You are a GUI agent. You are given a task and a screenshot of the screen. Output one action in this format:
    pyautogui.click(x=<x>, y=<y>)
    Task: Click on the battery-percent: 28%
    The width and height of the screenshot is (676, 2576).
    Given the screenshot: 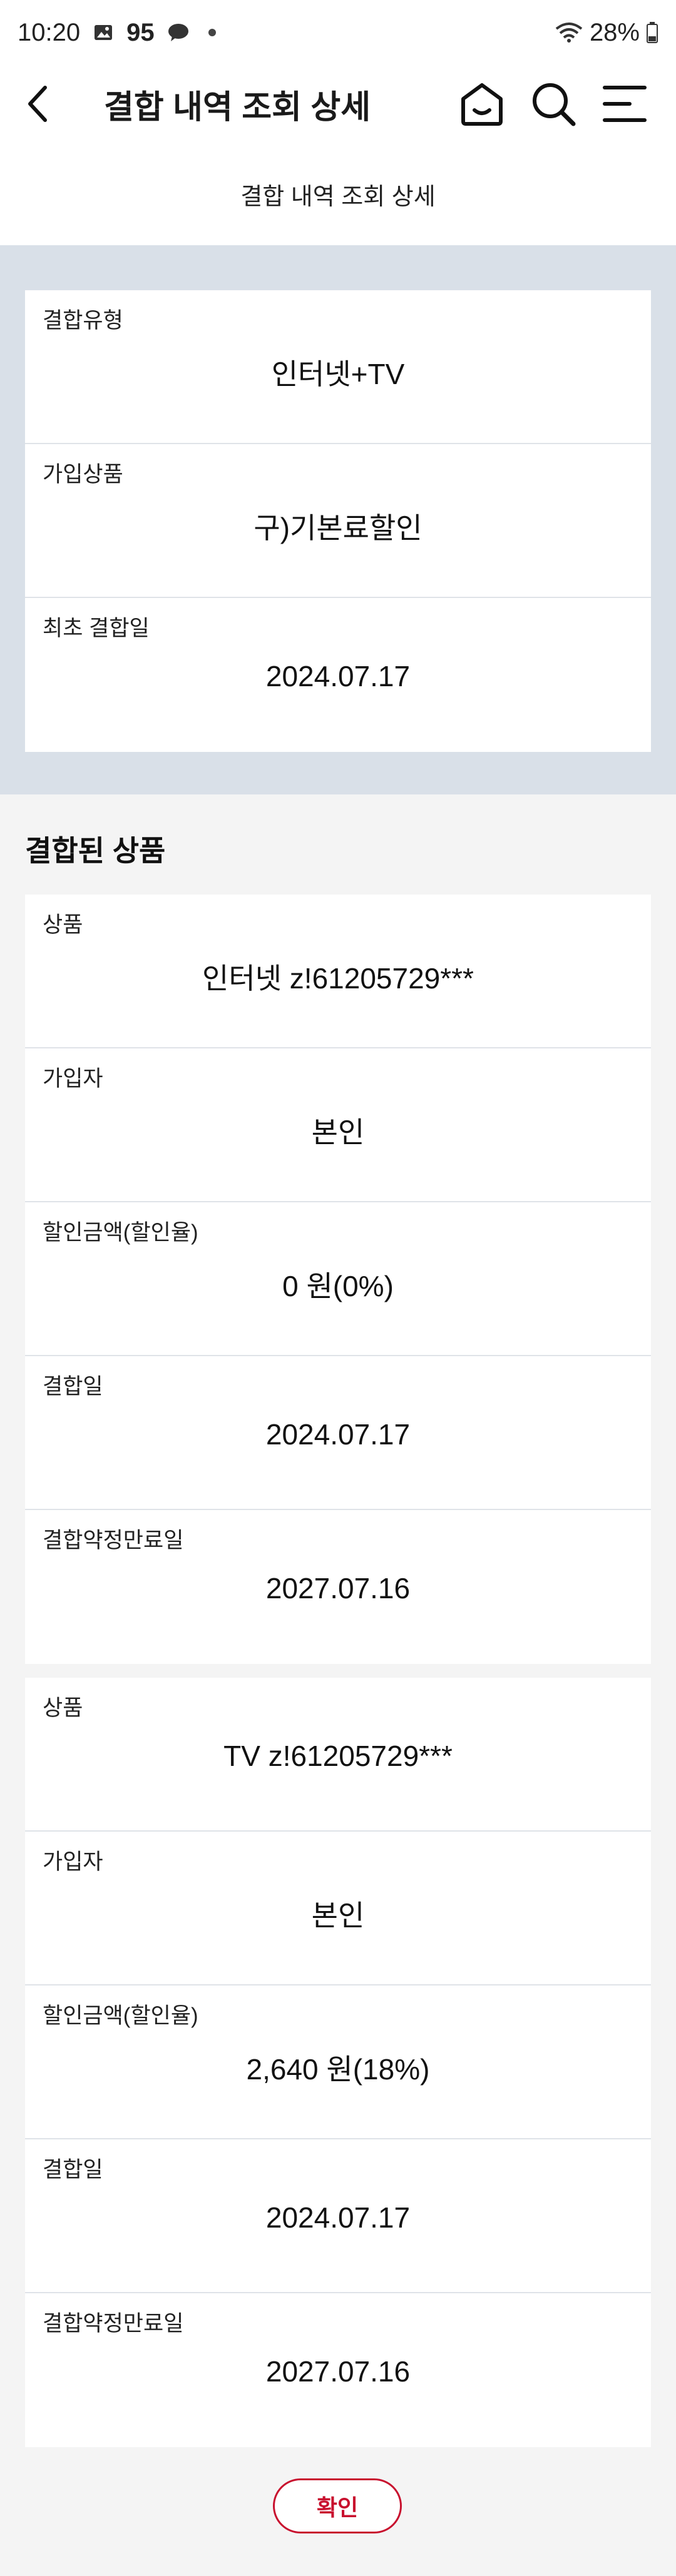 What is the action you would take?
    pyautogui.click(x=614, y=32)
    